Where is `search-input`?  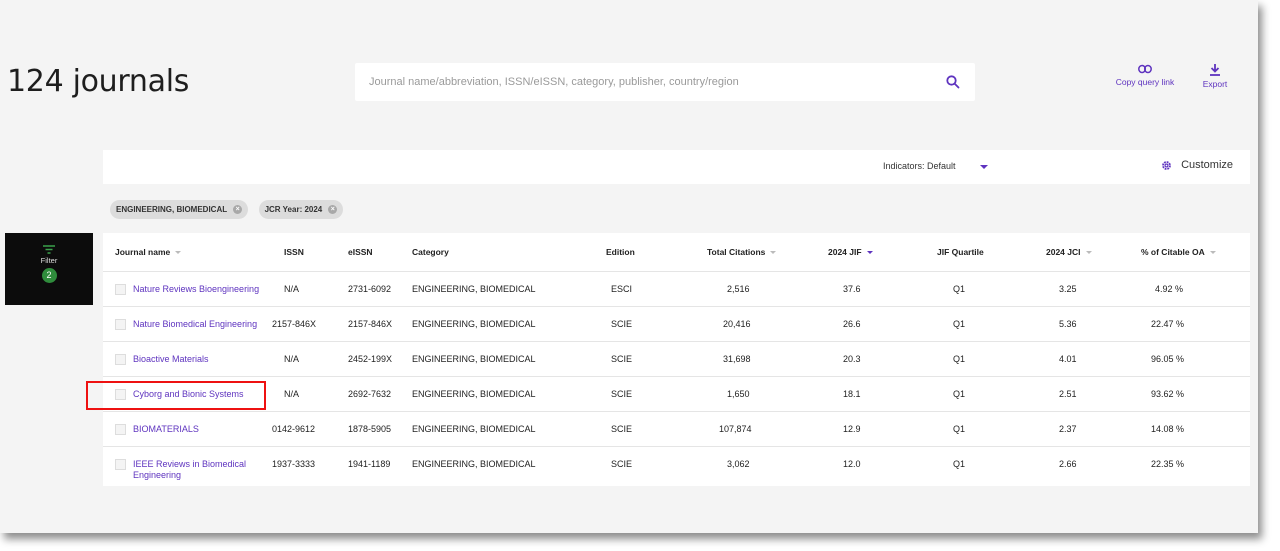 search-input is located at coordinates (645, 82).